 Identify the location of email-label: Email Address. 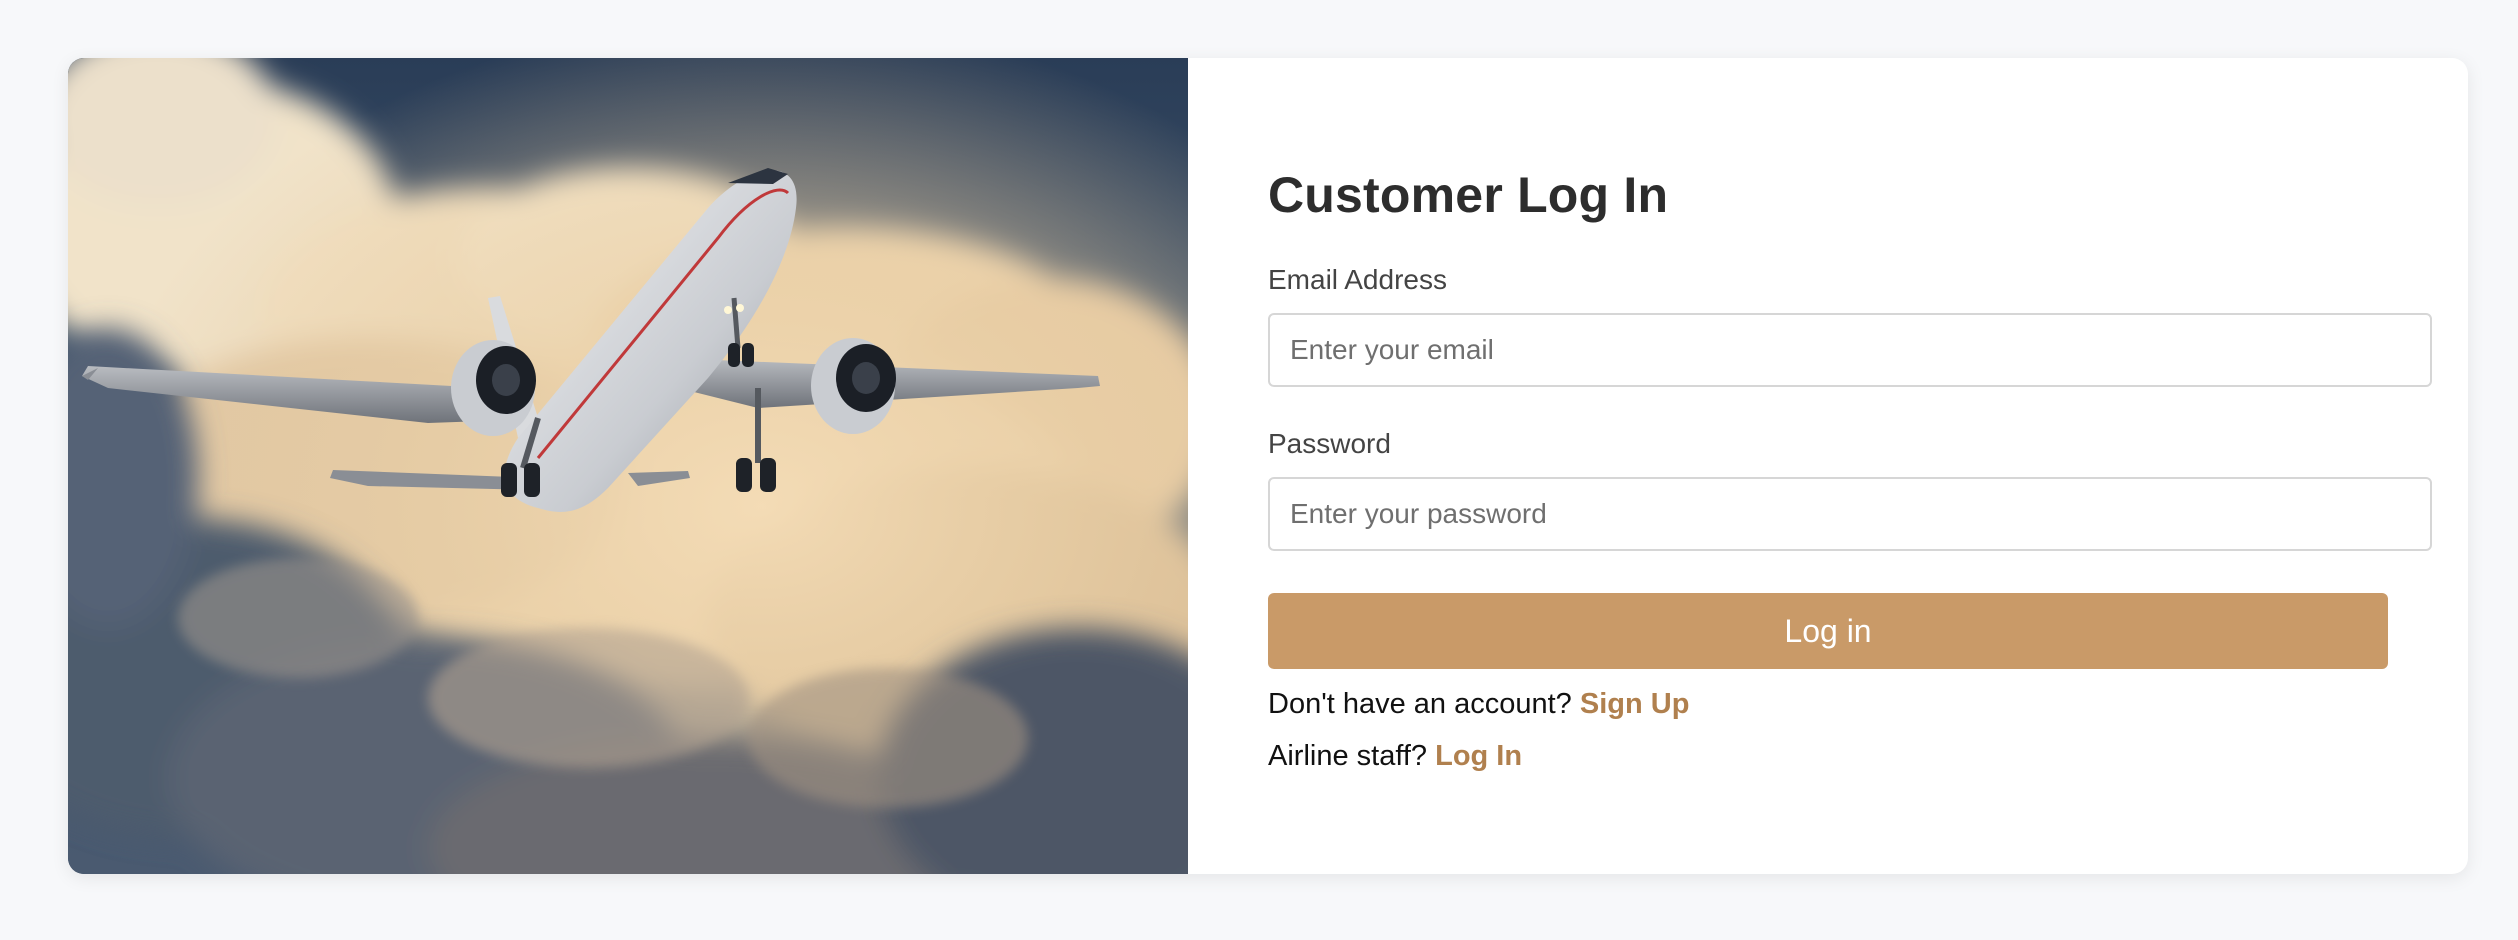
(1357, 279).